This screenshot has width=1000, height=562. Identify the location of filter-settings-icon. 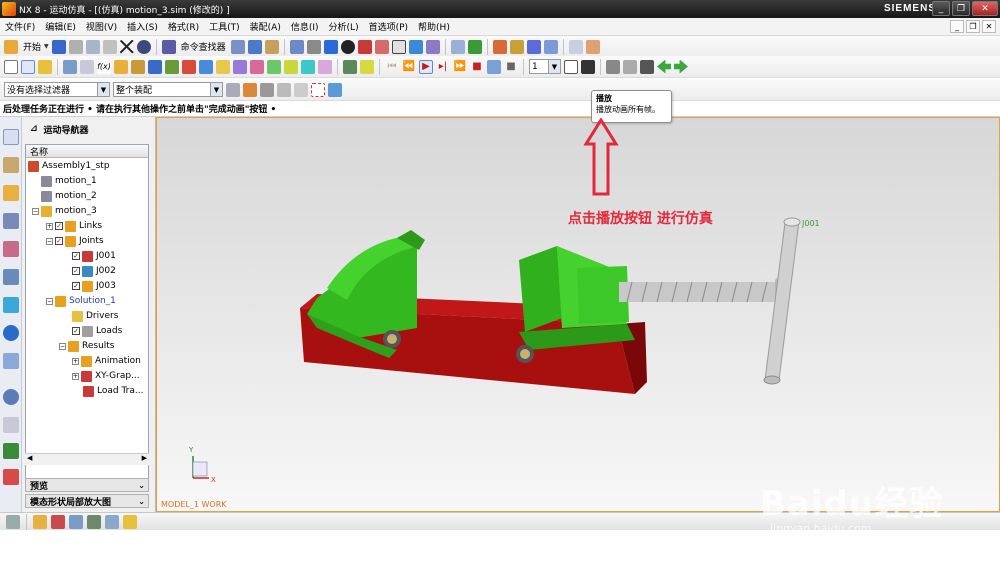
(233, 89).